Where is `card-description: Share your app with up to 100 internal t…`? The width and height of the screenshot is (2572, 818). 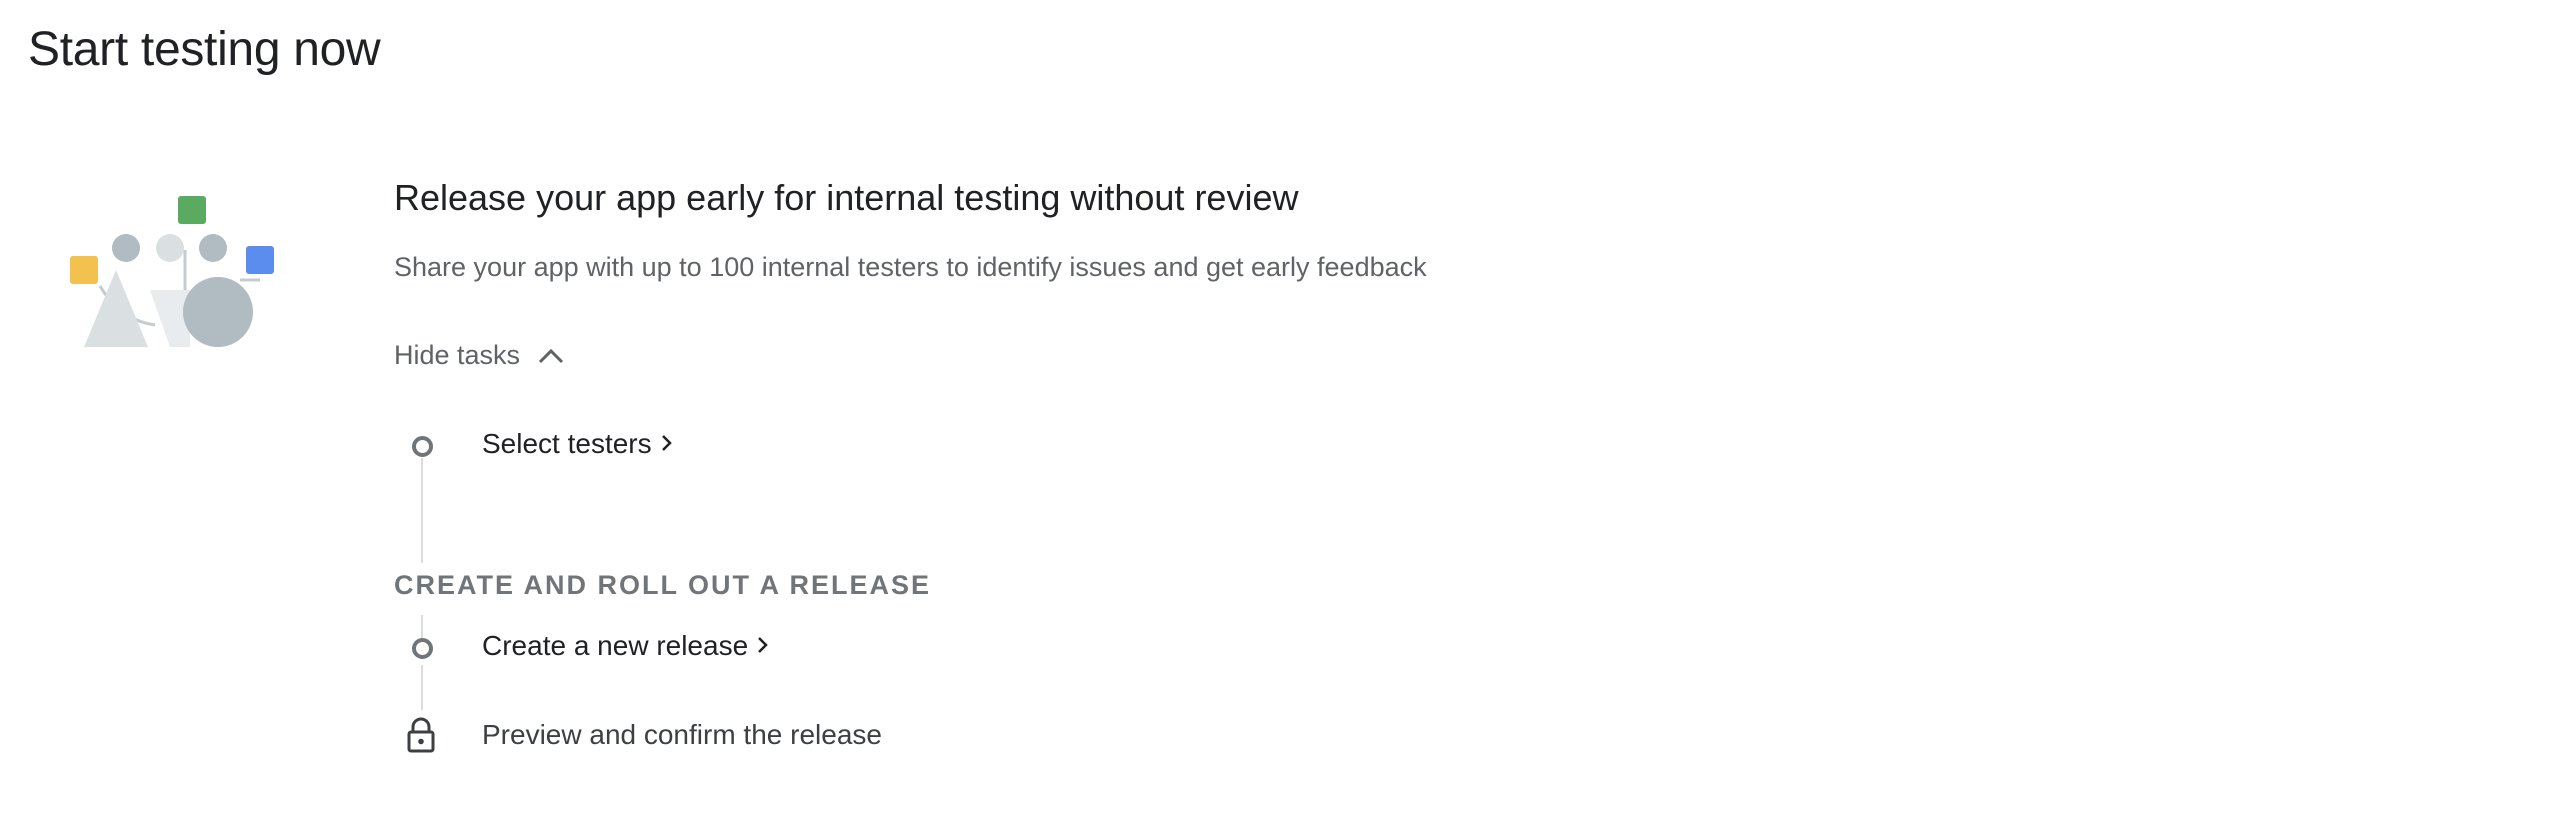
card-description: Share your app with up to 100 internal t… is located at coordinates (910, 267).